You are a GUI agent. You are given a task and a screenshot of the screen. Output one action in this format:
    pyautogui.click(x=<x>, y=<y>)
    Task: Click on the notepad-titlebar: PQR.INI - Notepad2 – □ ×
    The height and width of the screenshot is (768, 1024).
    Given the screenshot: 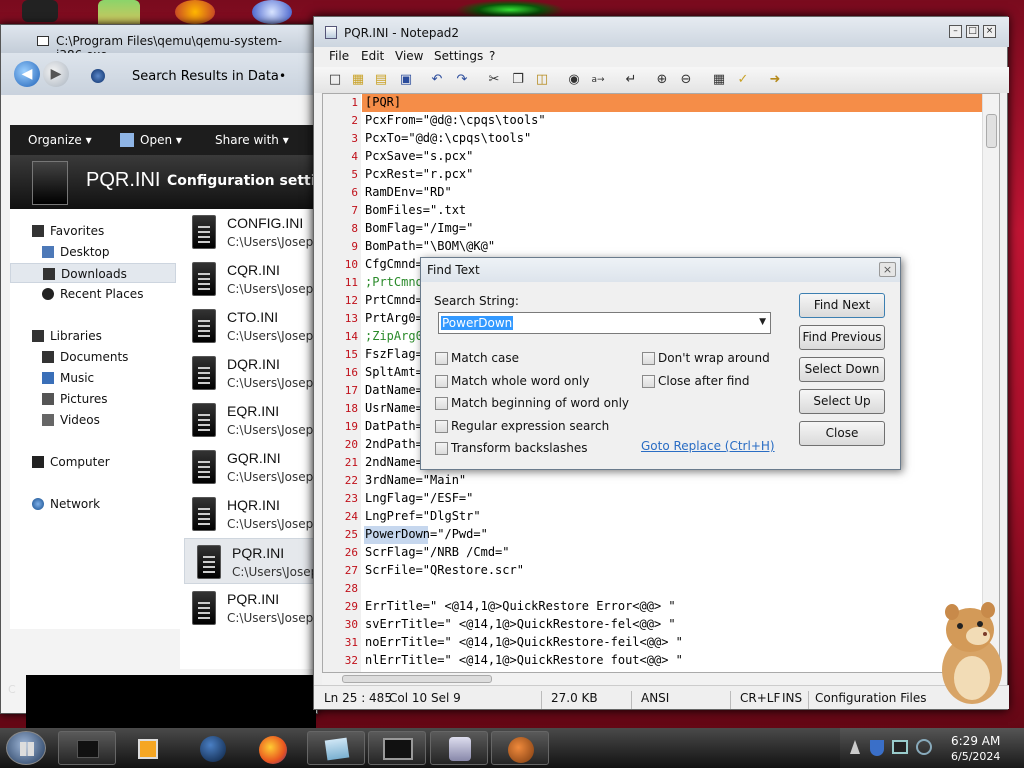 What is the action you would take?
    pyautogui.click(x=661, y=32)
    